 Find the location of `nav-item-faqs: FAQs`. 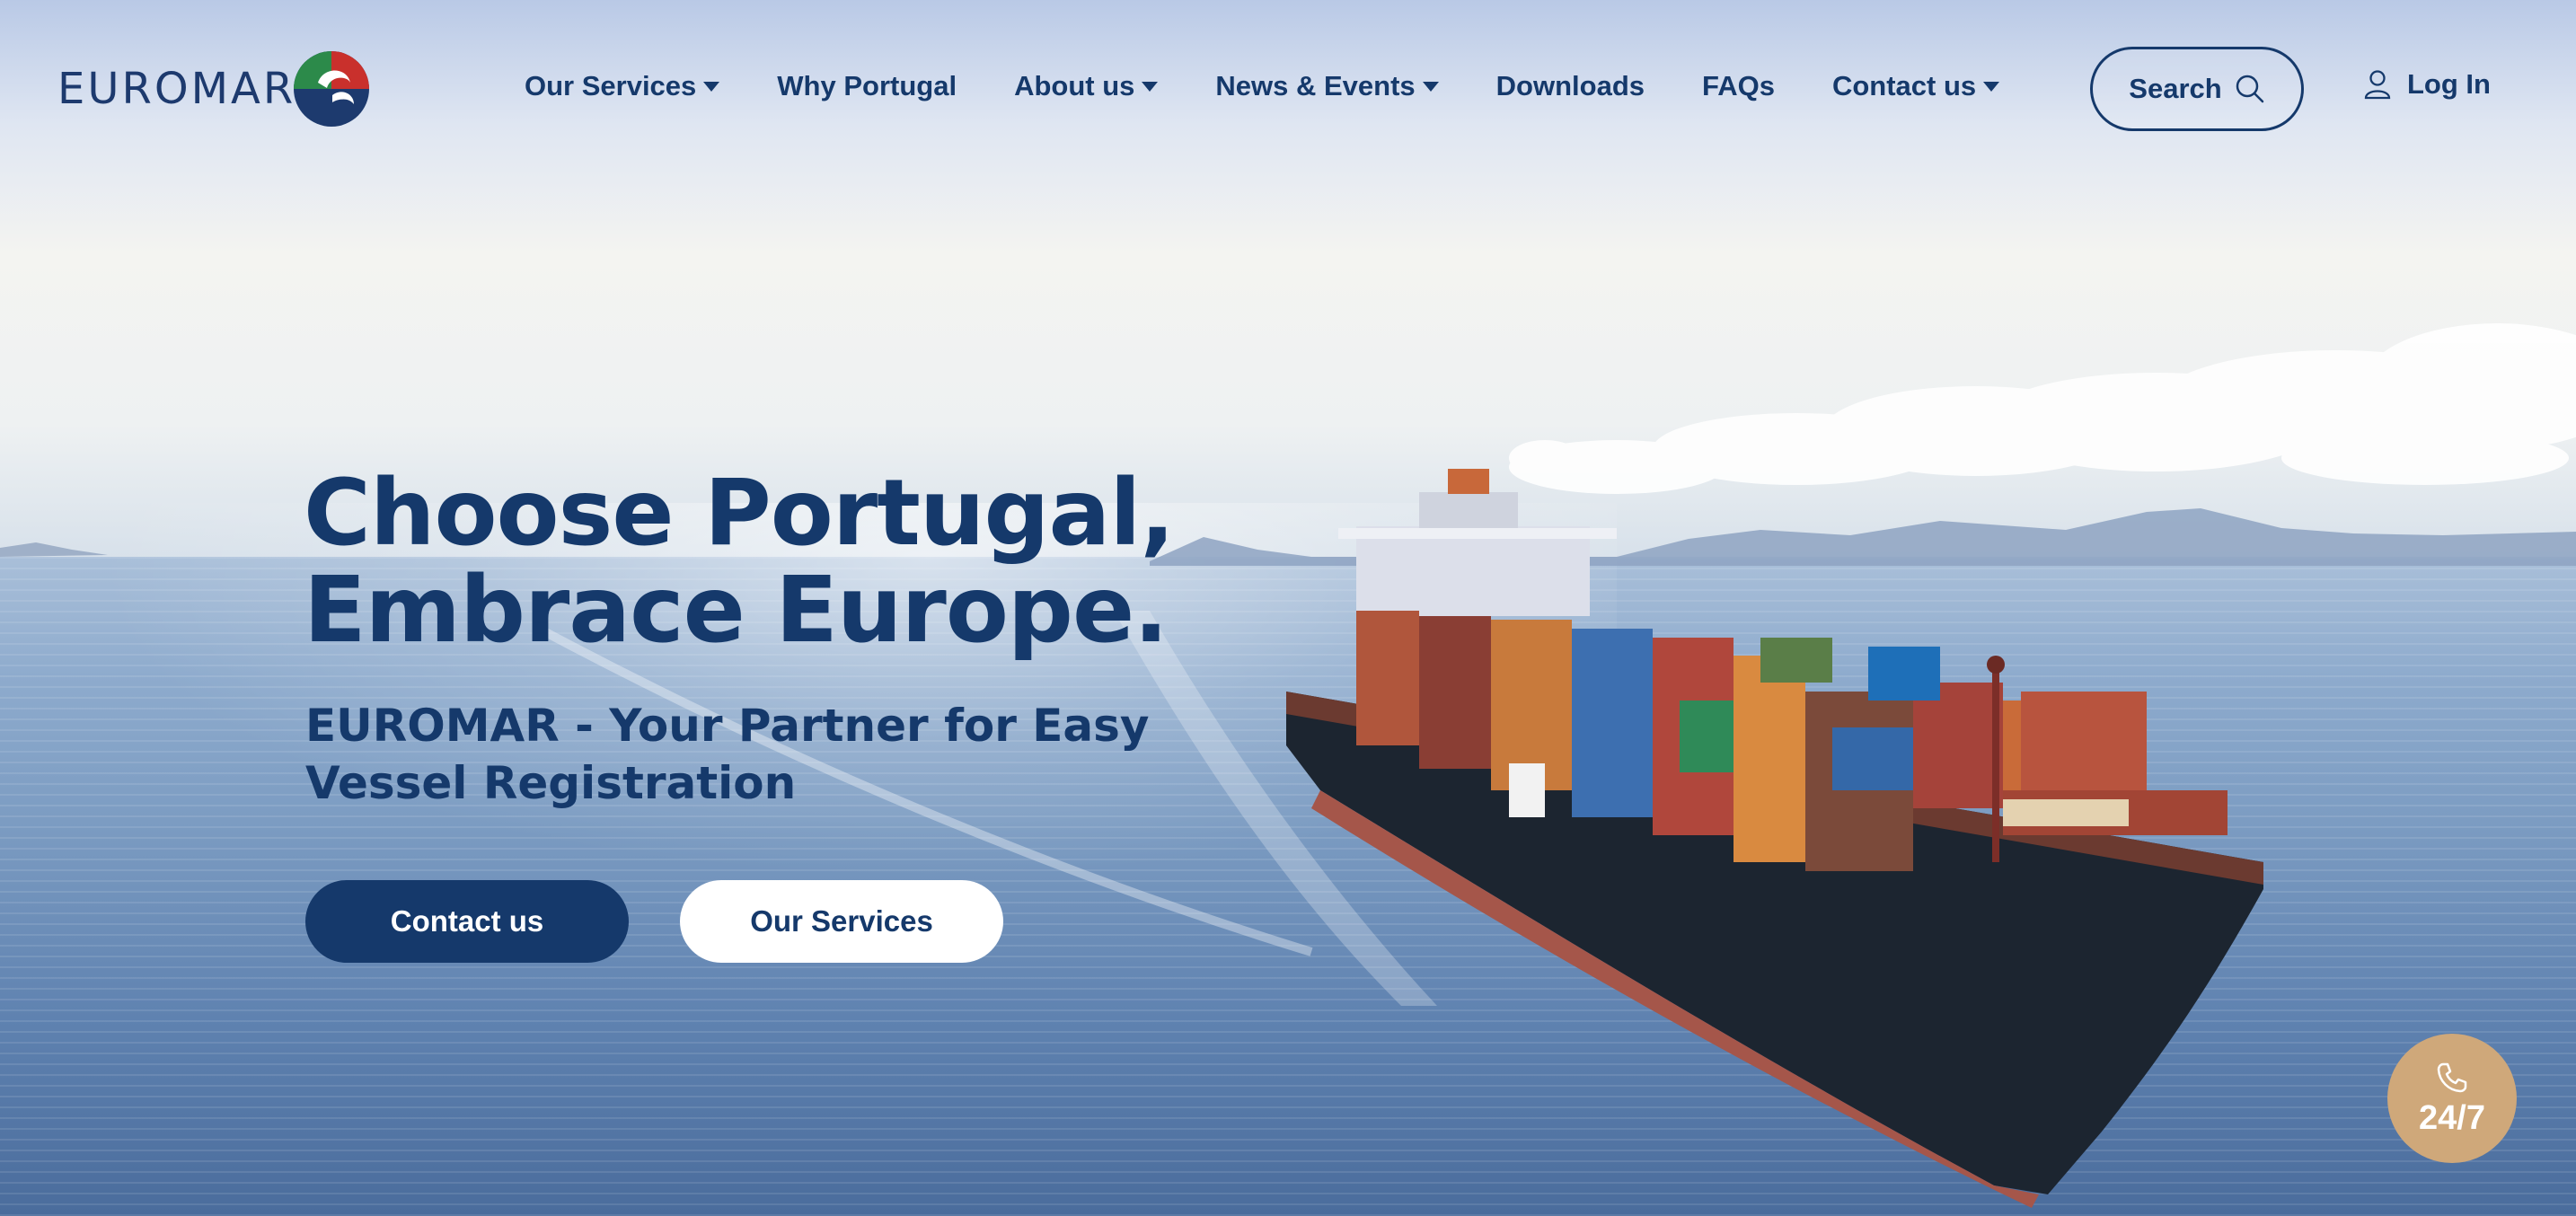

nav-item-faqs: FAQs is located at coordinates (1738, 86).